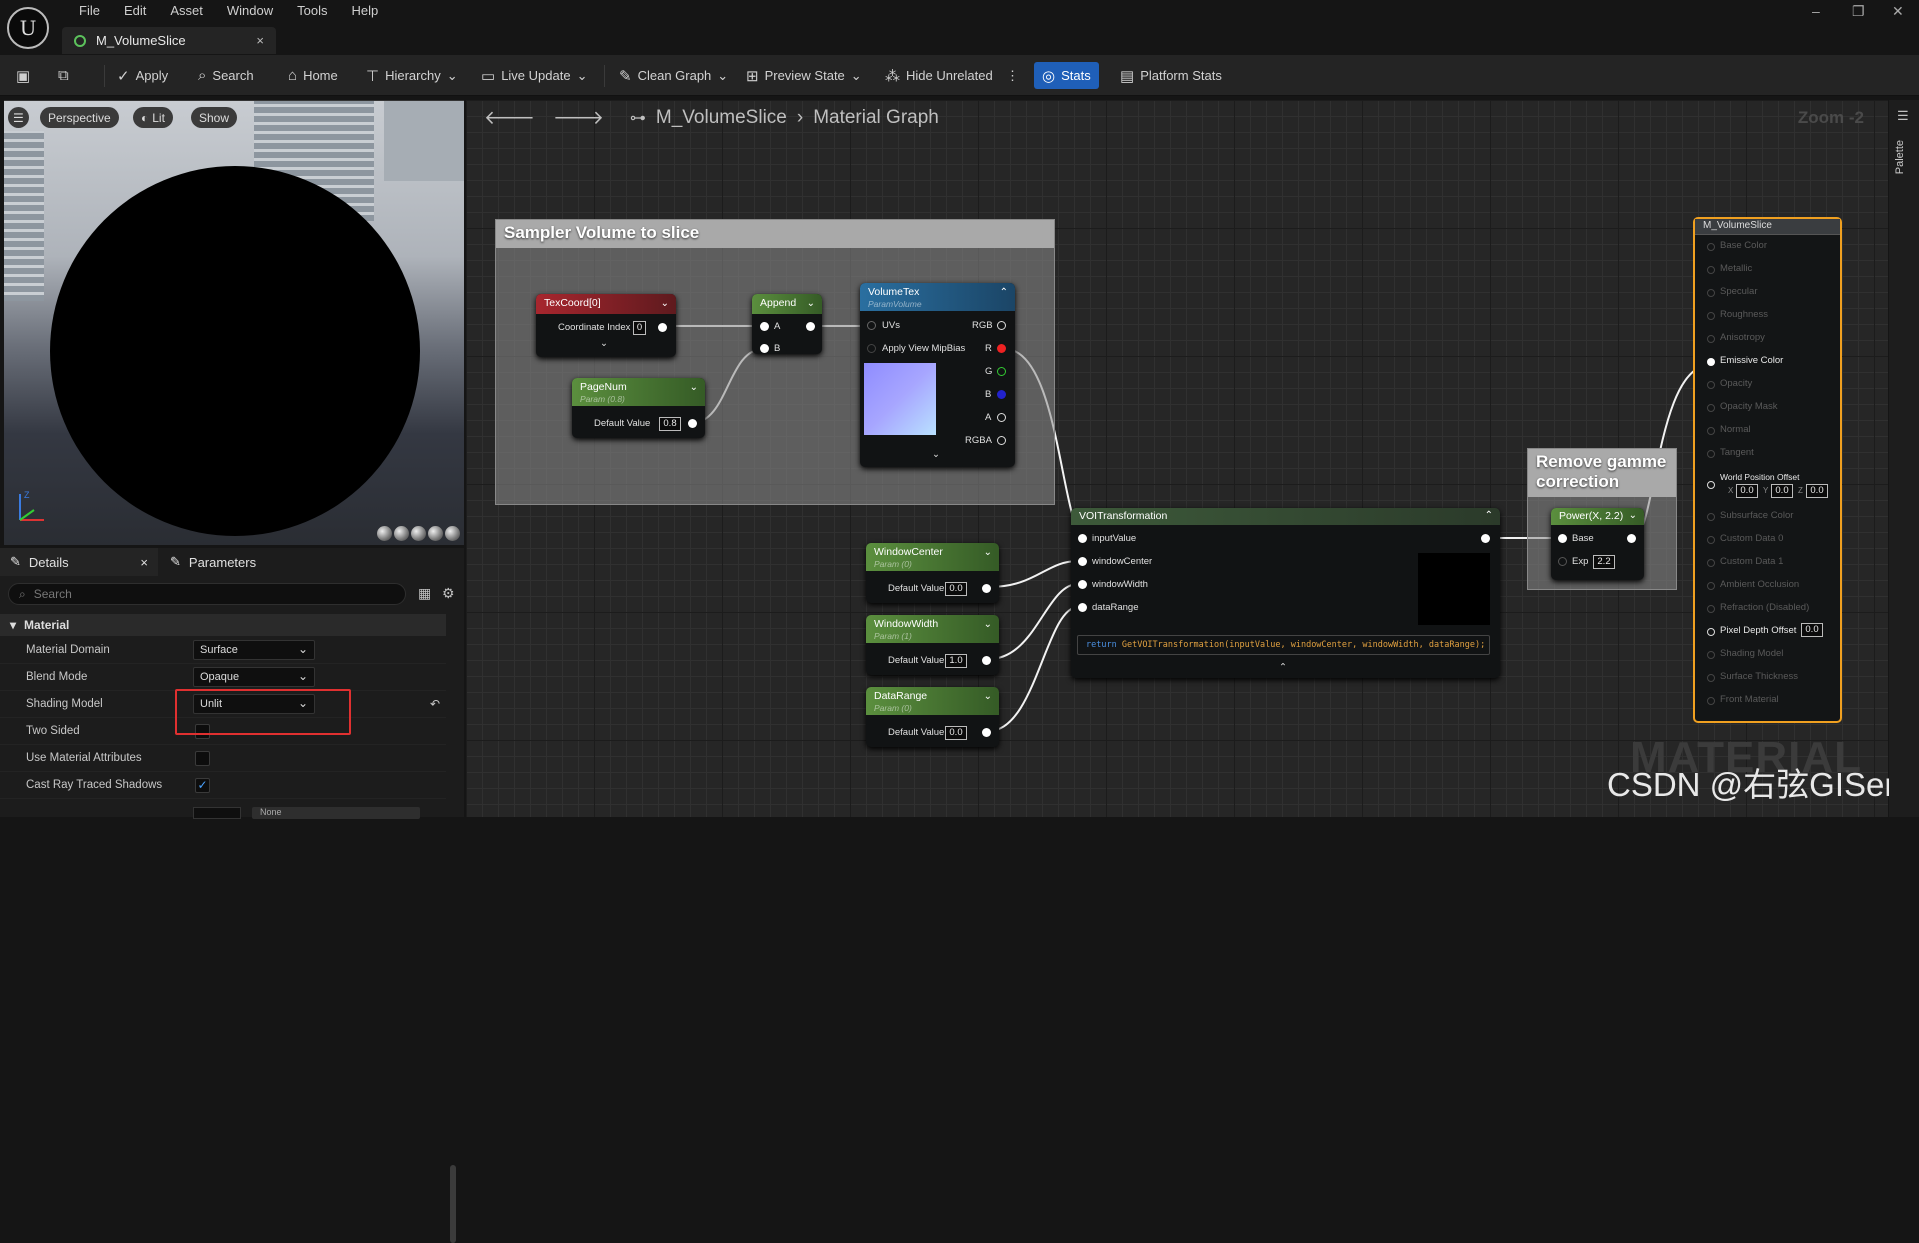 The image size is (1919, 1243). Describe the element at coordinates (956, 589) in the screenshot. I see `windowcenter-value: 0.0` at that location.